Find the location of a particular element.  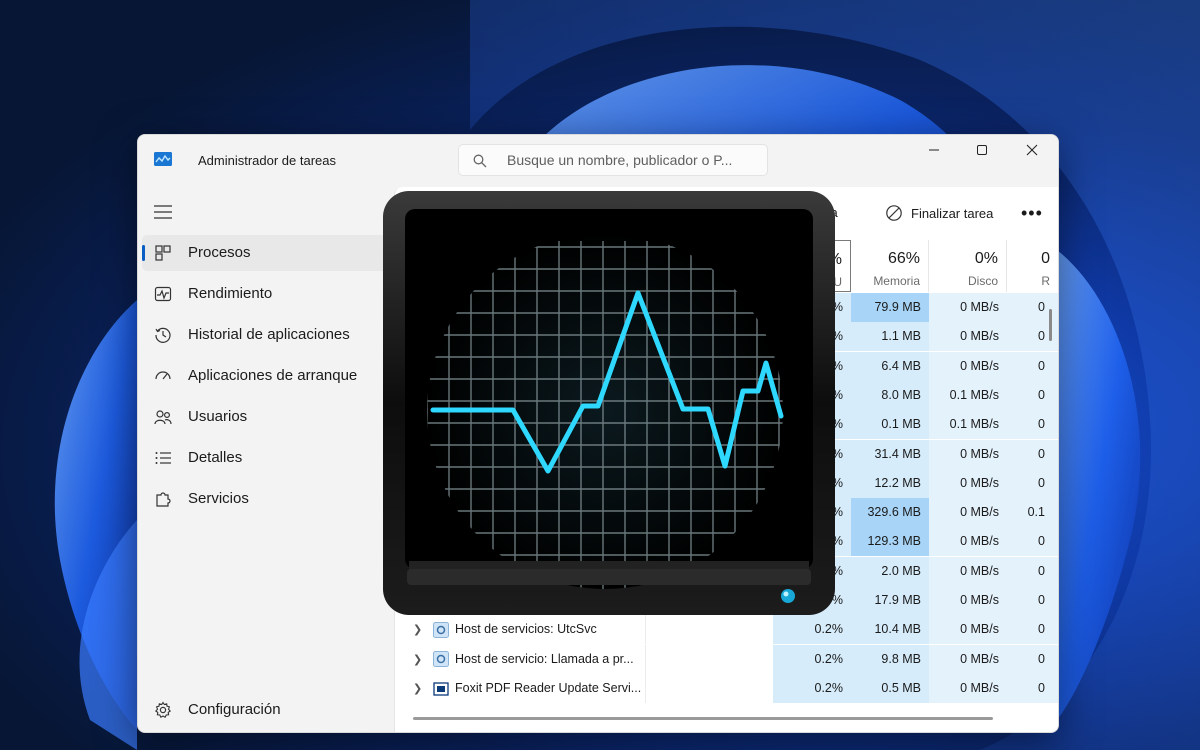

process-memory: 1.1 MB is located at coordinates (890, 337).